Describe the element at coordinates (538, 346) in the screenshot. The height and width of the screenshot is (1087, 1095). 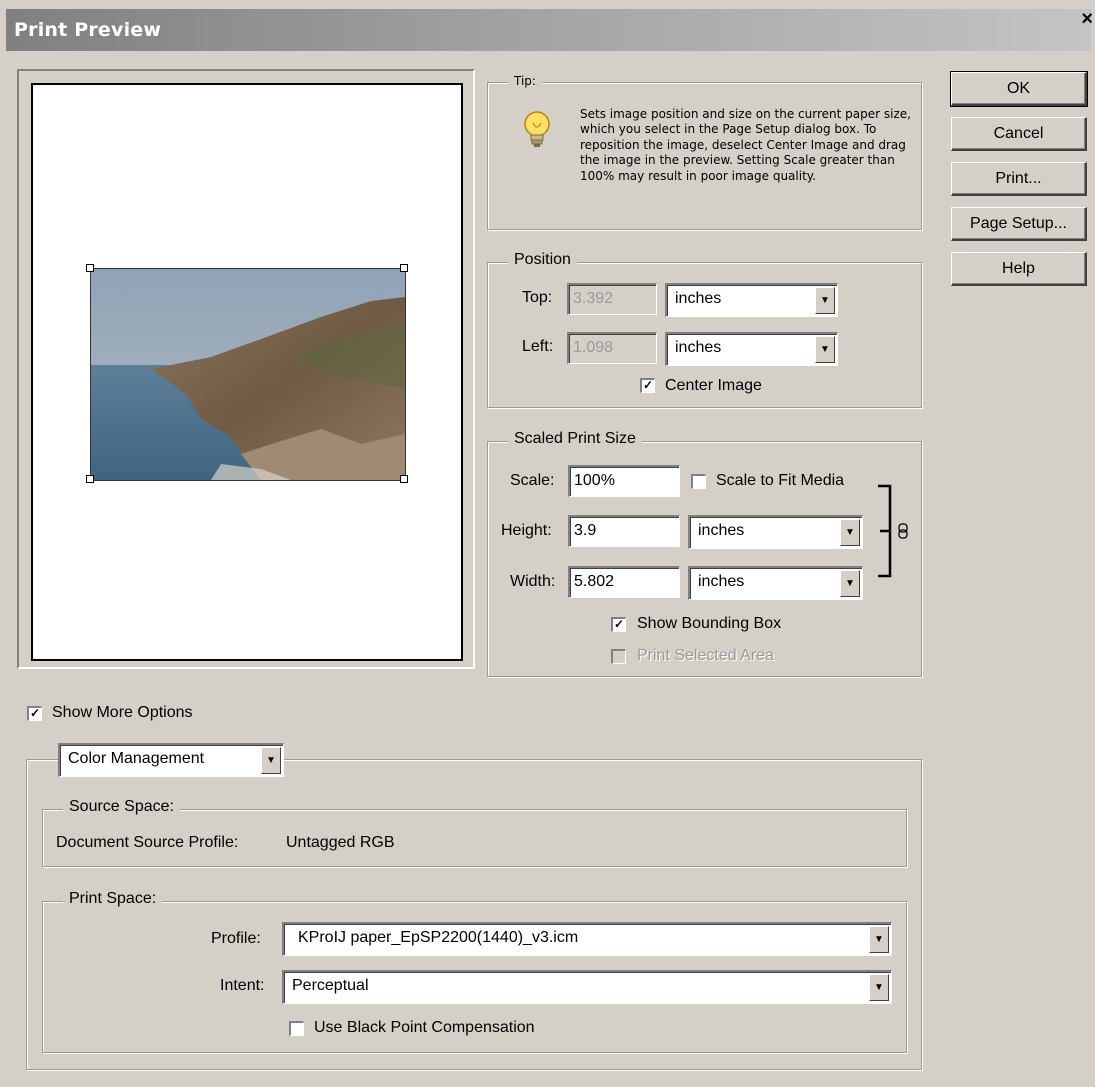
I see `left-label: Left:` at that location.